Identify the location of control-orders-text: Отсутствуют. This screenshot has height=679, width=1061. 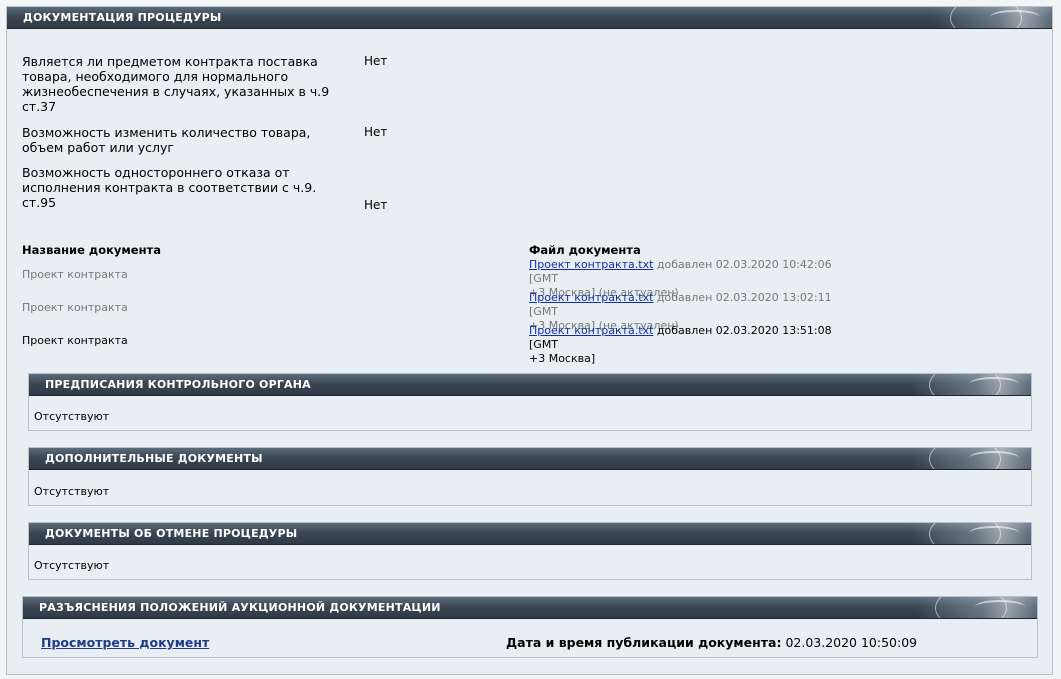
(72, 416).